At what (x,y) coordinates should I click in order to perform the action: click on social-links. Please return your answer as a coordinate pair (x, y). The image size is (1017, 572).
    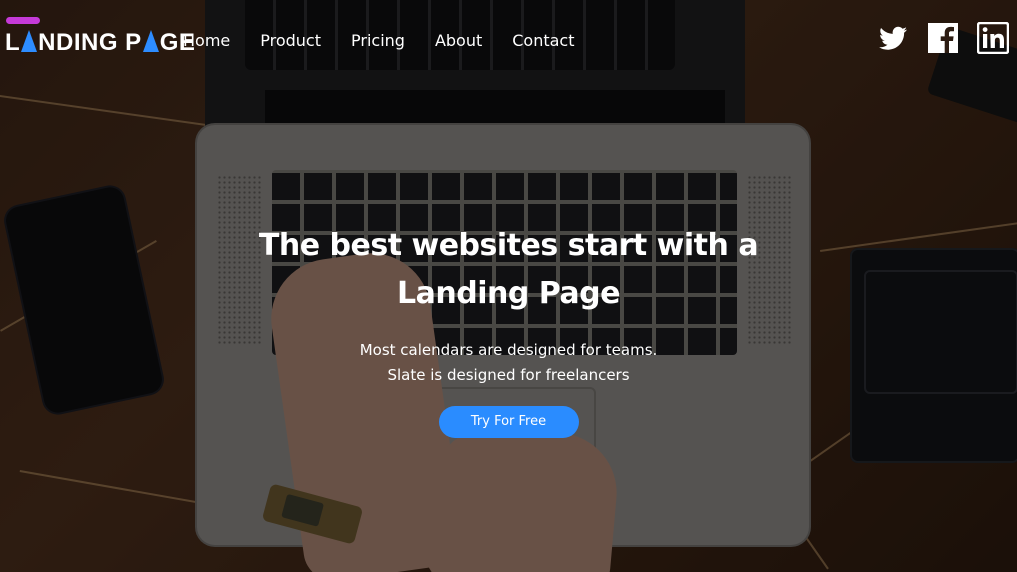
    Looking at the image, I should click on (943, 38).